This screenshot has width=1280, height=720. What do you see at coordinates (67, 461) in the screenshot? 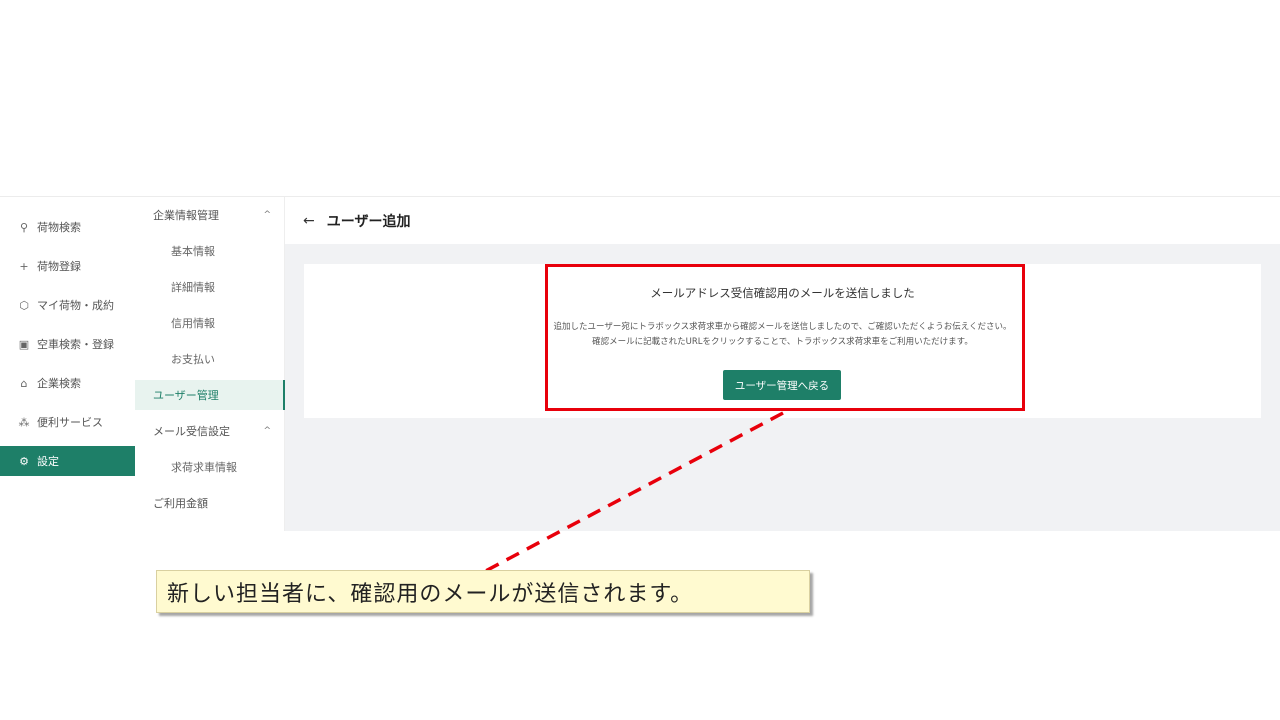
I see `nav-item-settings: ⚙ 設定` at bounding box center [67, 461].